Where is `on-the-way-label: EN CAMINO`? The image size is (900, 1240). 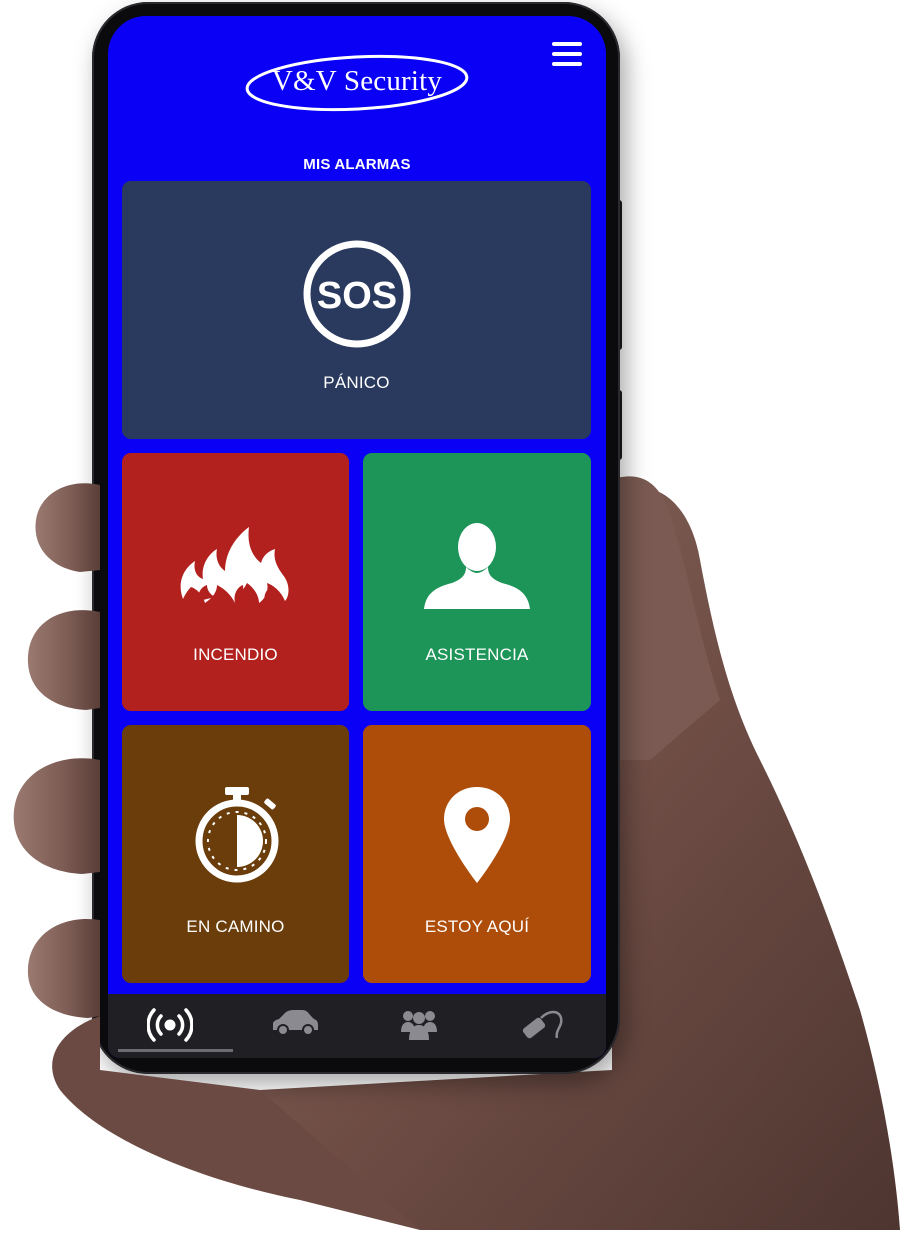 on-the-way-label: EN CAMINO is located at coordinates (235, 926).